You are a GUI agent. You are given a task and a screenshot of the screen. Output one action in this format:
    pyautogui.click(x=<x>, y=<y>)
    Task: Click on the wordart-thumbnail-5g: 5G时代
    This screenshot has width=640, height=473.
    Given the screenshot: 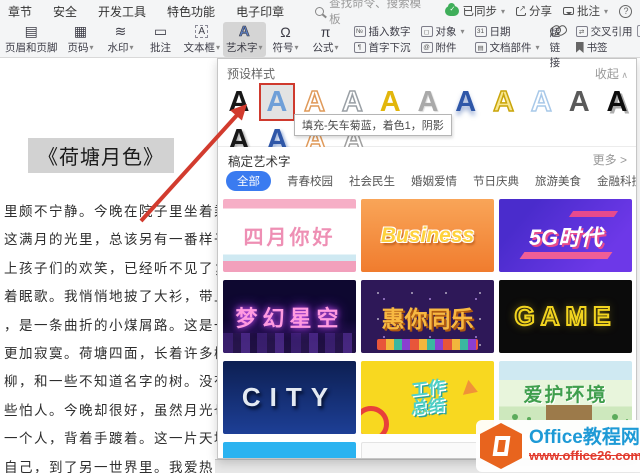 What is the action you would take?
    pyautogui.click(x=565, y=235)
    